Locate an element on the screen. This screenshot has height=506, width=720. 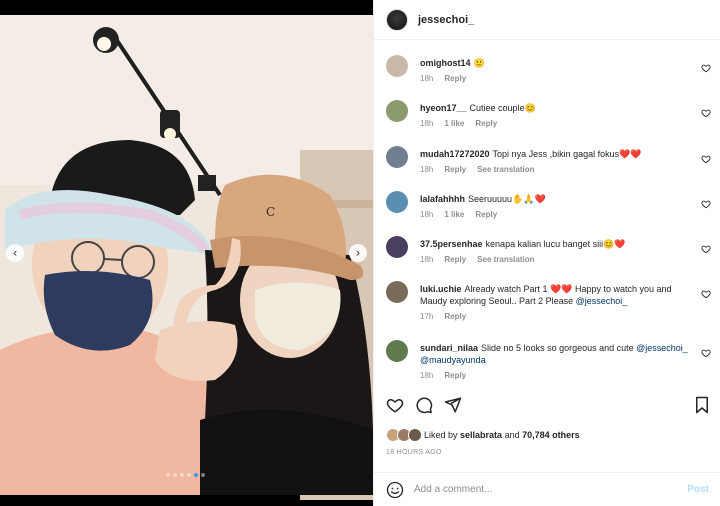
post-actions is located at coordinates (424, 405).